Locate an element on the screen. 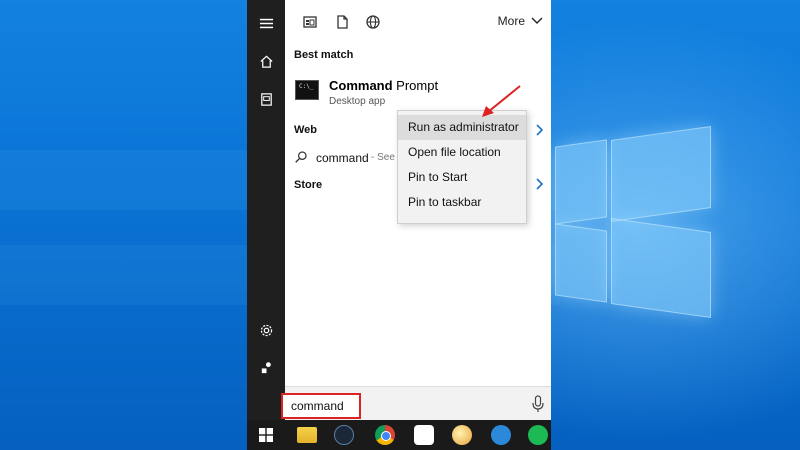  web-search-term: command is located at coordinates (342, 158).